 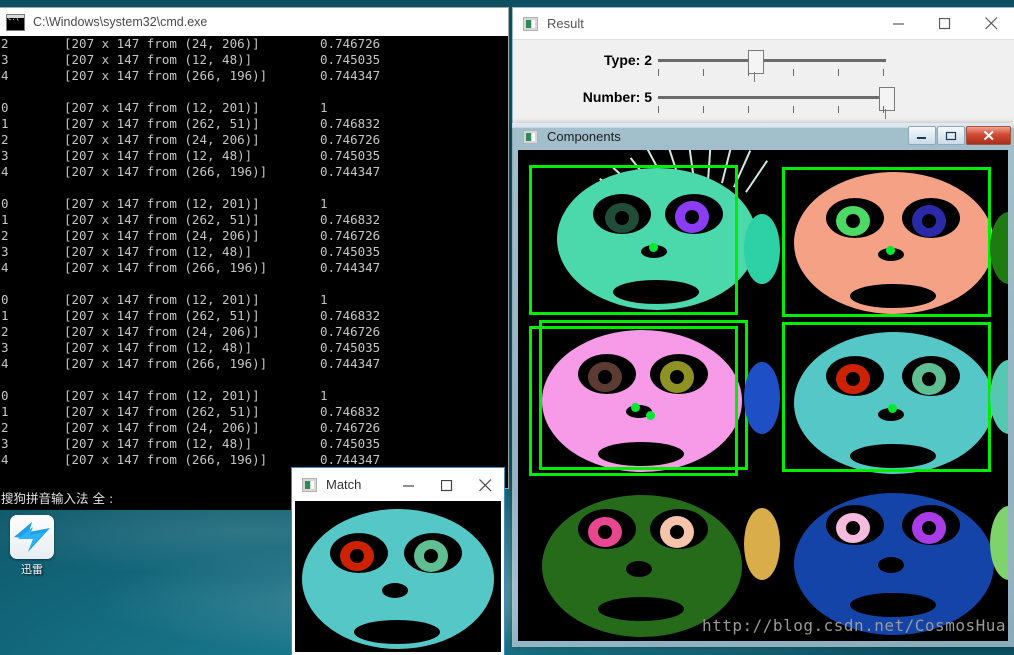 I want to click on result-slider-pane: Type: 2 Number: 5, so click(x=763, y=83).